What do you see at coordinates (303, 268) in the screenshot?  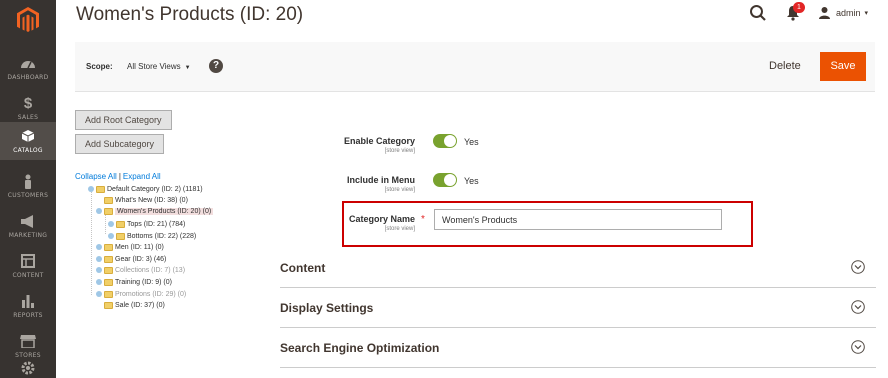 I see `section-title: Content` at bounding box center [303, 268].